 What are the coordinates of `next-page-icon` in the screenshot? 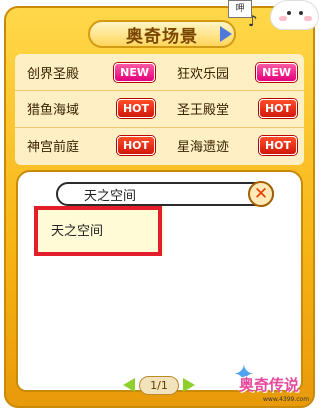 It's located at (188, 385).